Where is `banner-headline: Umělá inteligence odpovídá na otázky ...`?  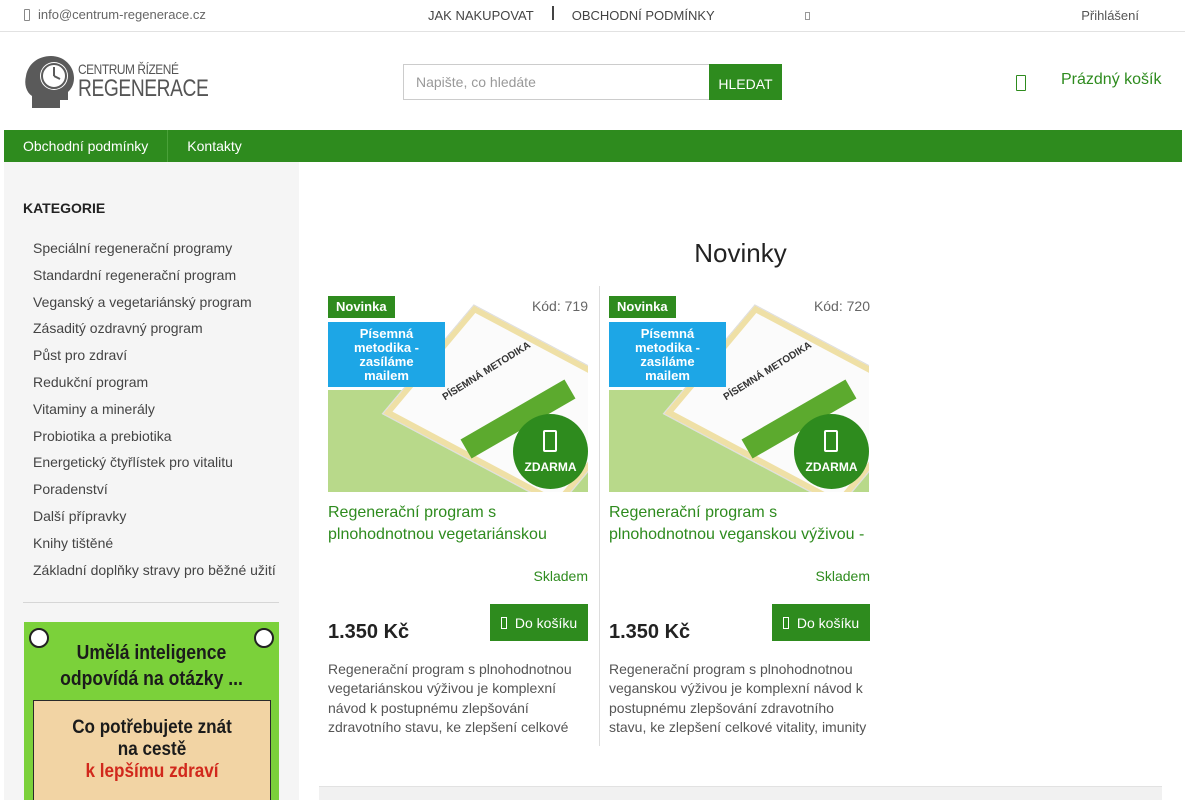
banner-headline: Umělá inteligence odpovídá na otázky ... is located at coordinates (151, 666).